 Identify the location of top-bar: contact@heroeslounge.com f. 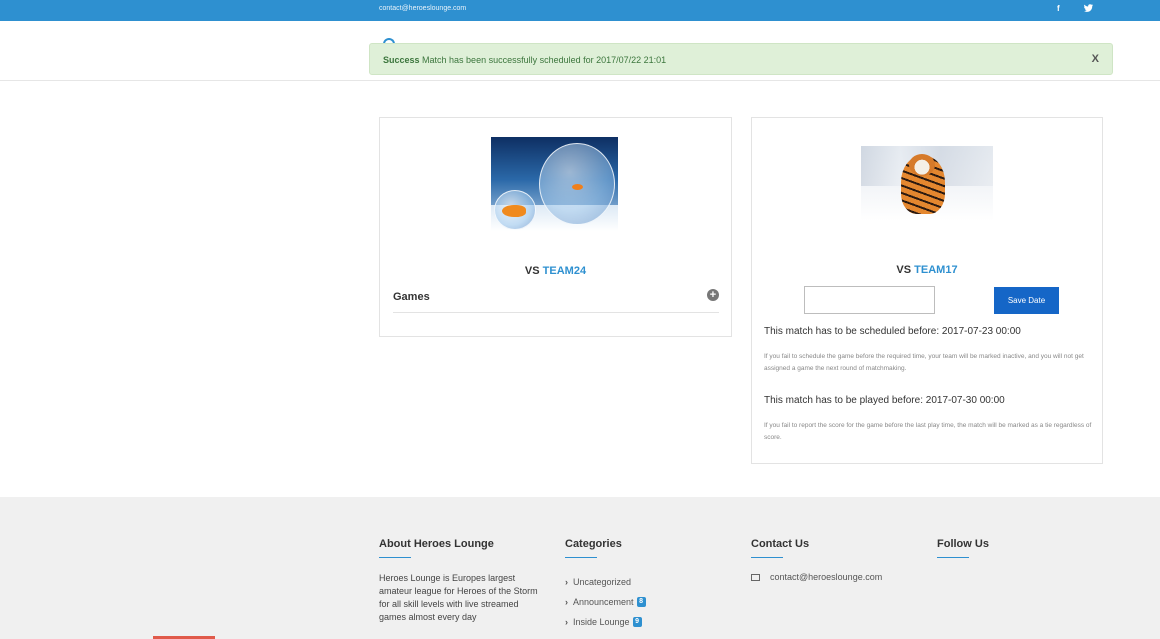
(580, 10).